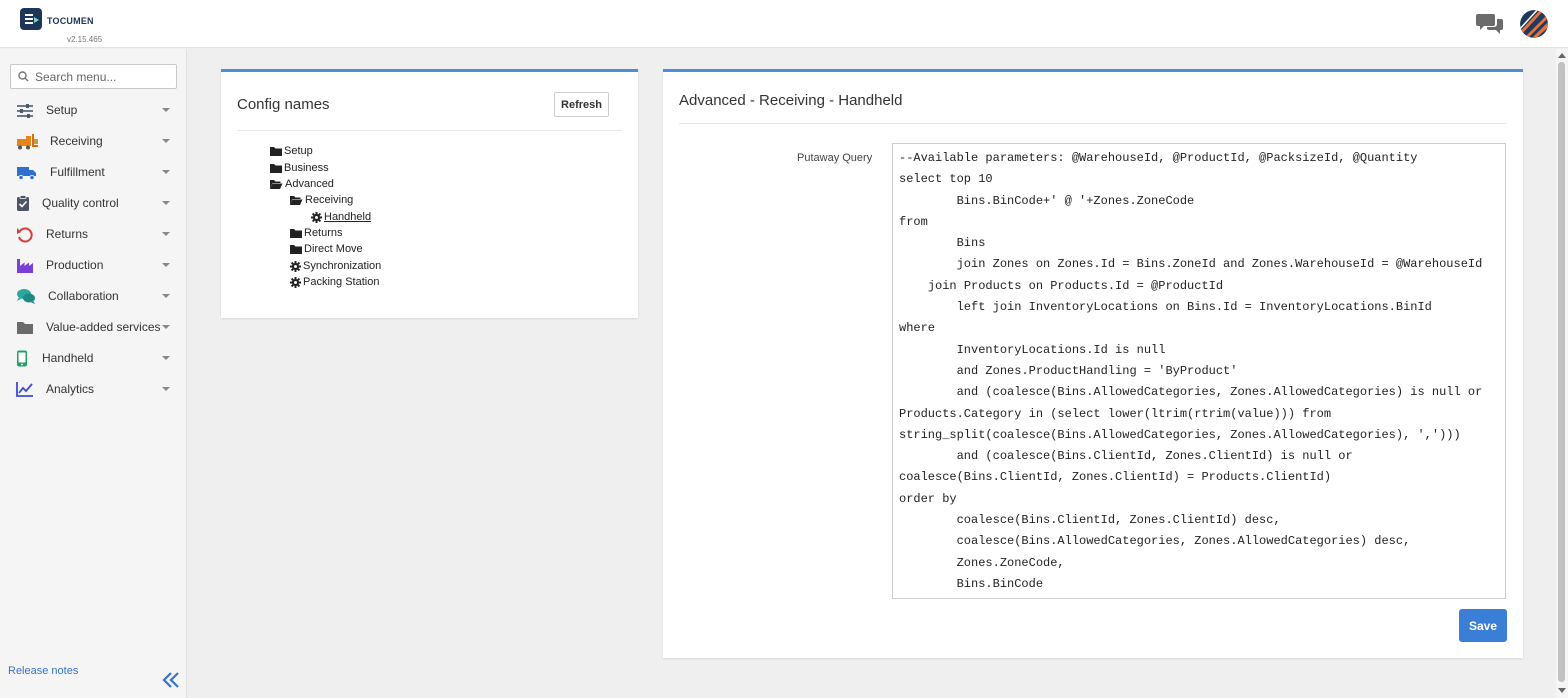  I want to click on tree-item-label: Advanced, so click(309, 184).